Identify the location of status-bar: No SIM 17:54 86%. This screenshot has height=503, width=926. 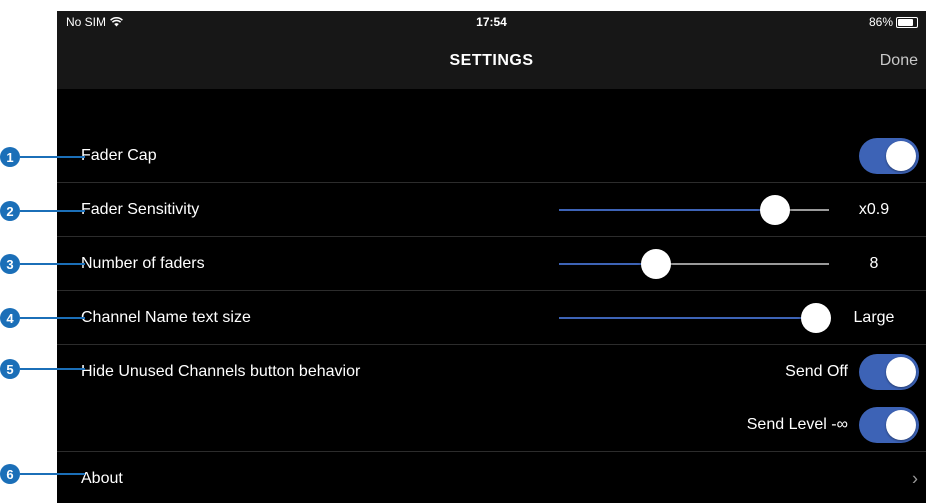
(491, 22).